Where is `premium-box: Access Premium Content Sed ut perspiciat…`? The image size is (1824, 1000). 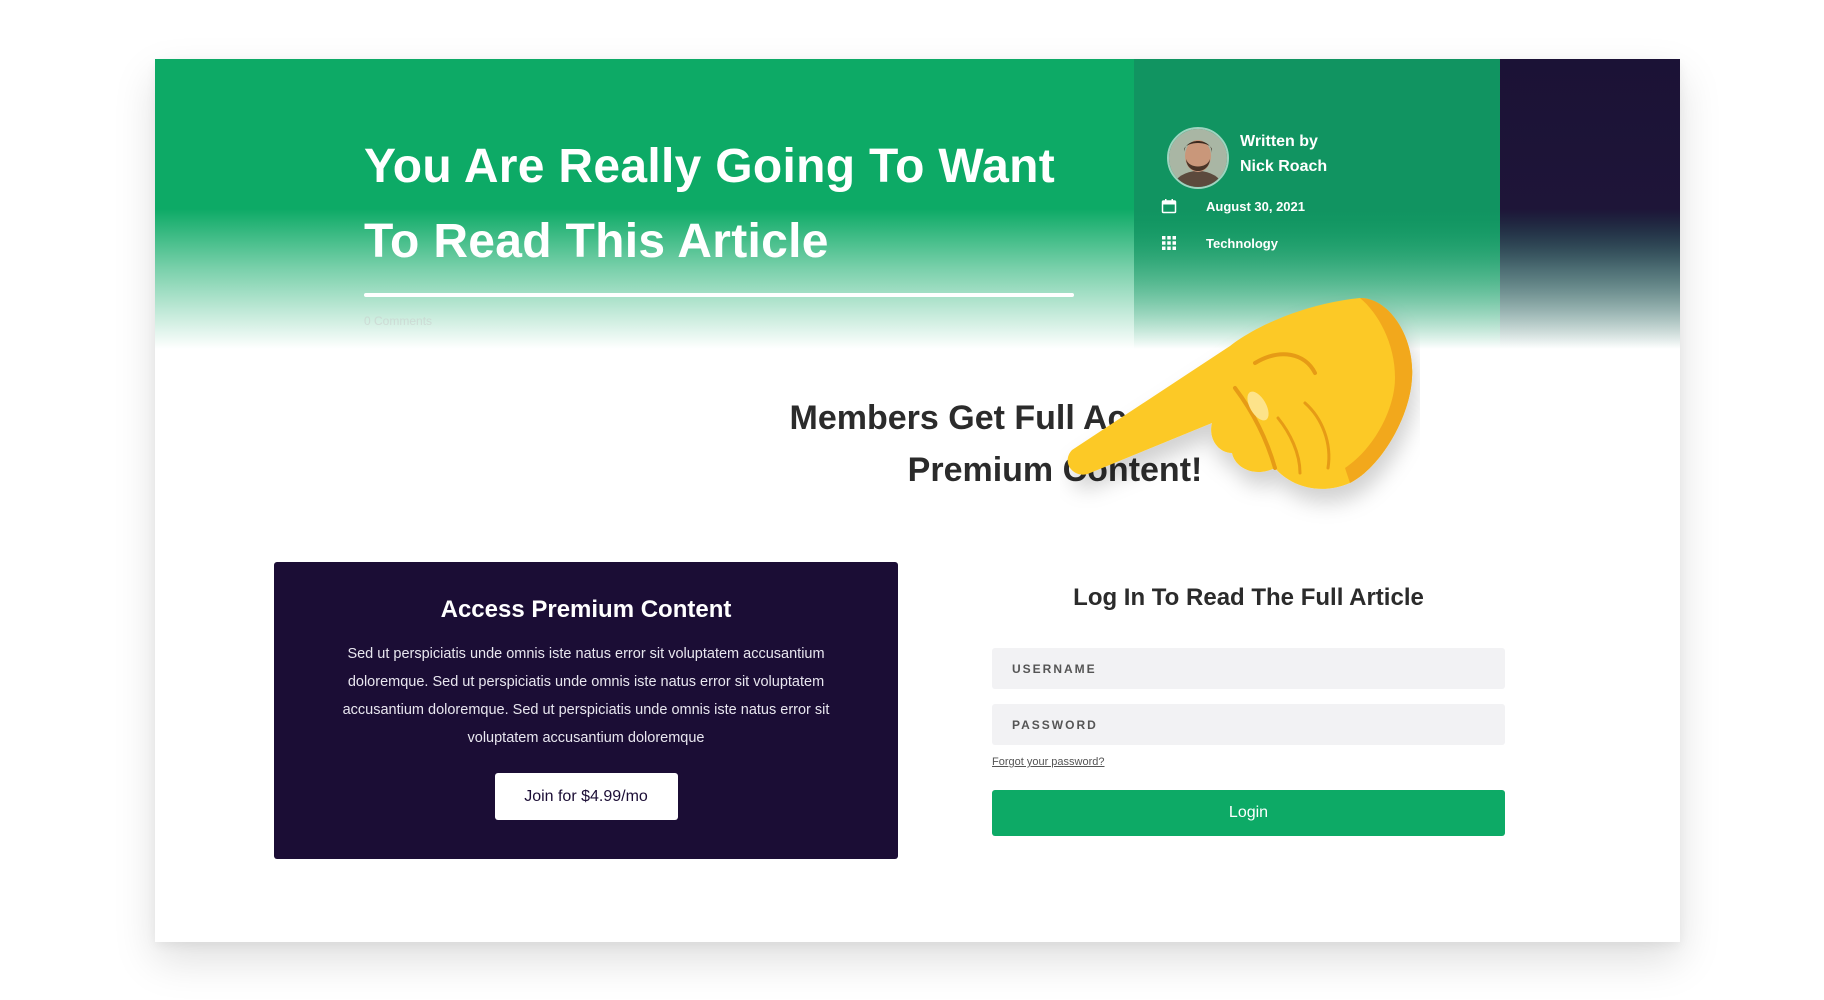 premium-box: Access Premium Content Sed ut perspiciat… is located at coordinates (586, 710).